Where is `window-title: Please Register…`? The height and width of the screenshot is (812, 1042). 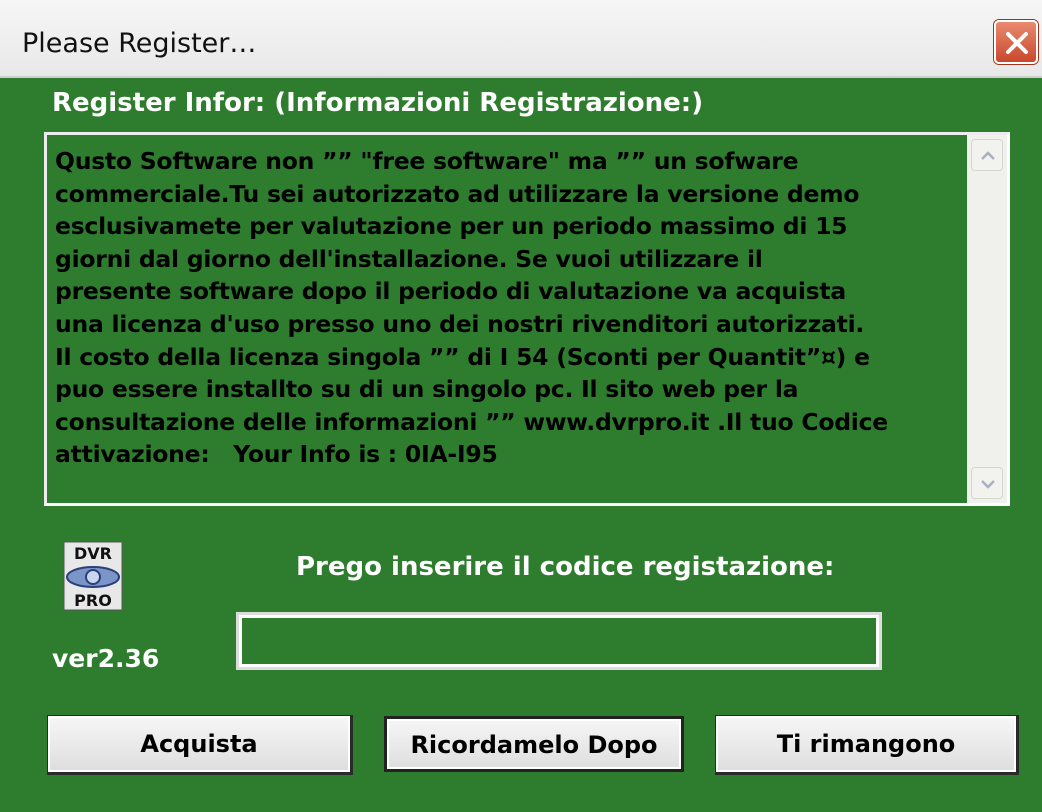
window-title: Please Register… is located at coordinates (139, 43).